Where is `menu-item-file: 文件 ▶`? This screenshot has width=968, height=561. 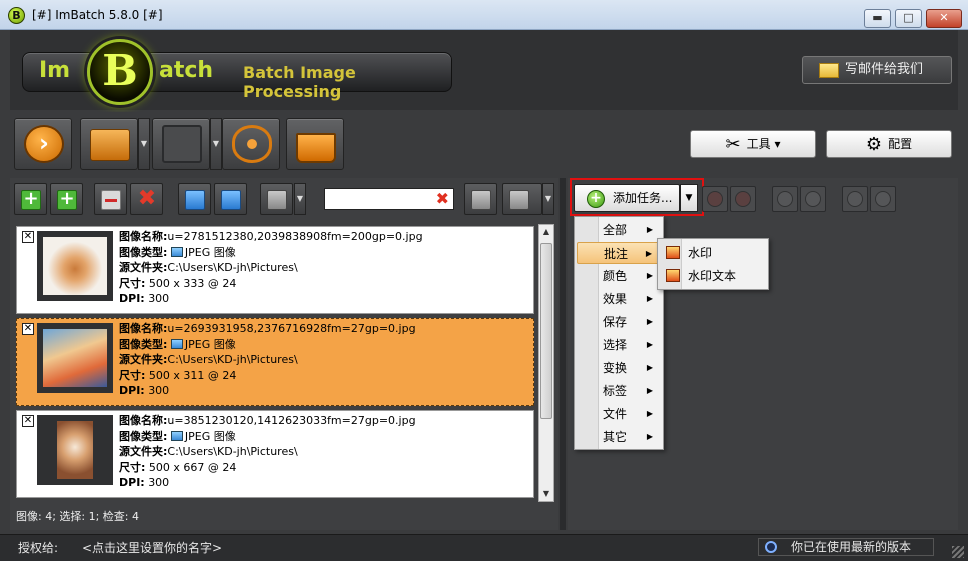 menu-item-file: 文件 ▶ is located at coordinates (619, 414).